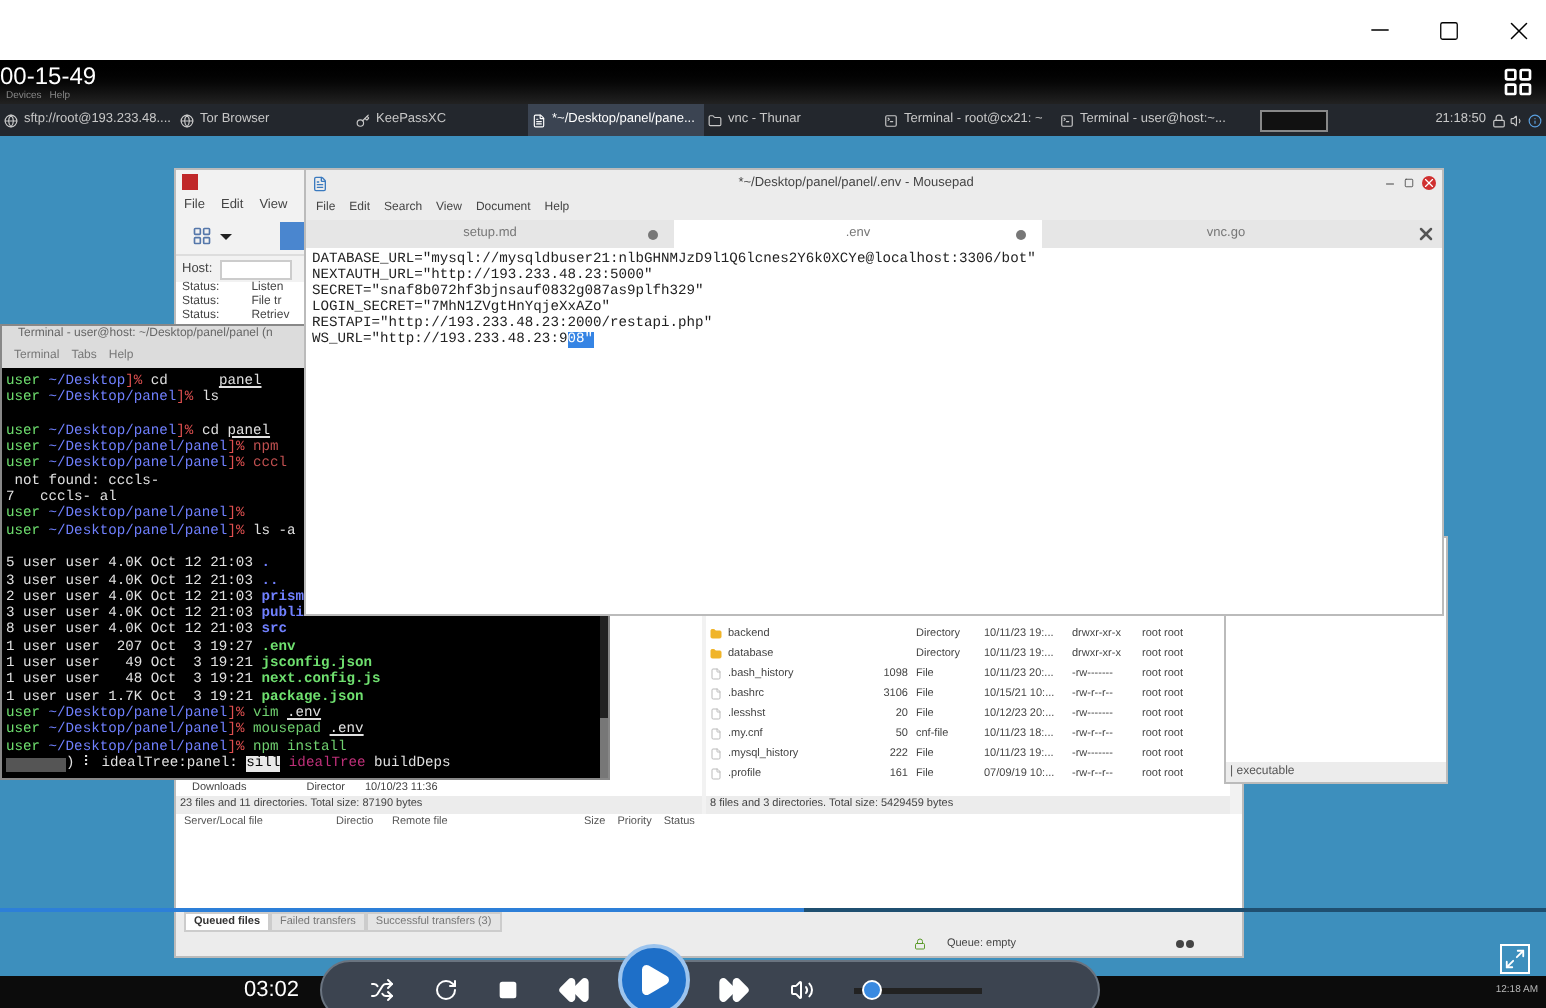 The image size is (1546, 1008). What do you see at coordinates (202, 236) in the screenshot?
I see `site-manager-icon` at bounding box center [202, 236].